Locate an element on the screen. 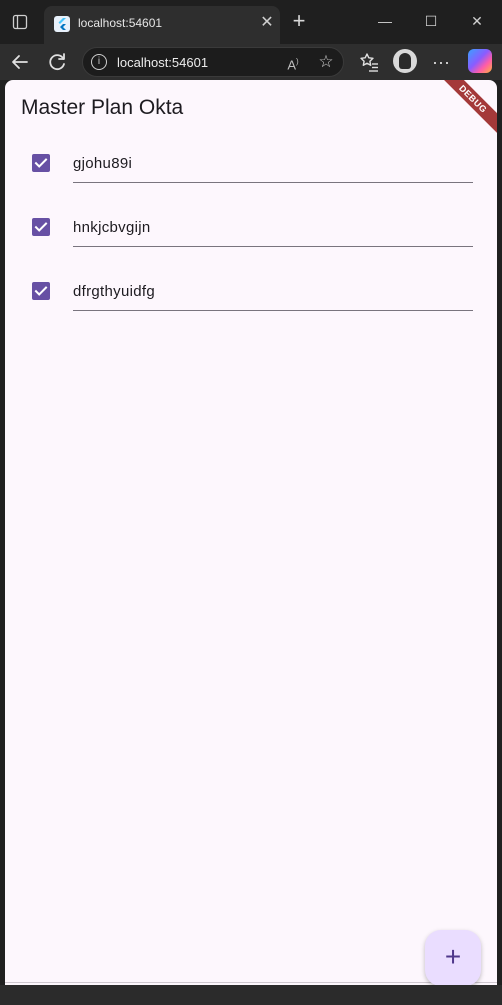  task-text-field: hnkjcbvgijn is located at coordinates (112, 227).